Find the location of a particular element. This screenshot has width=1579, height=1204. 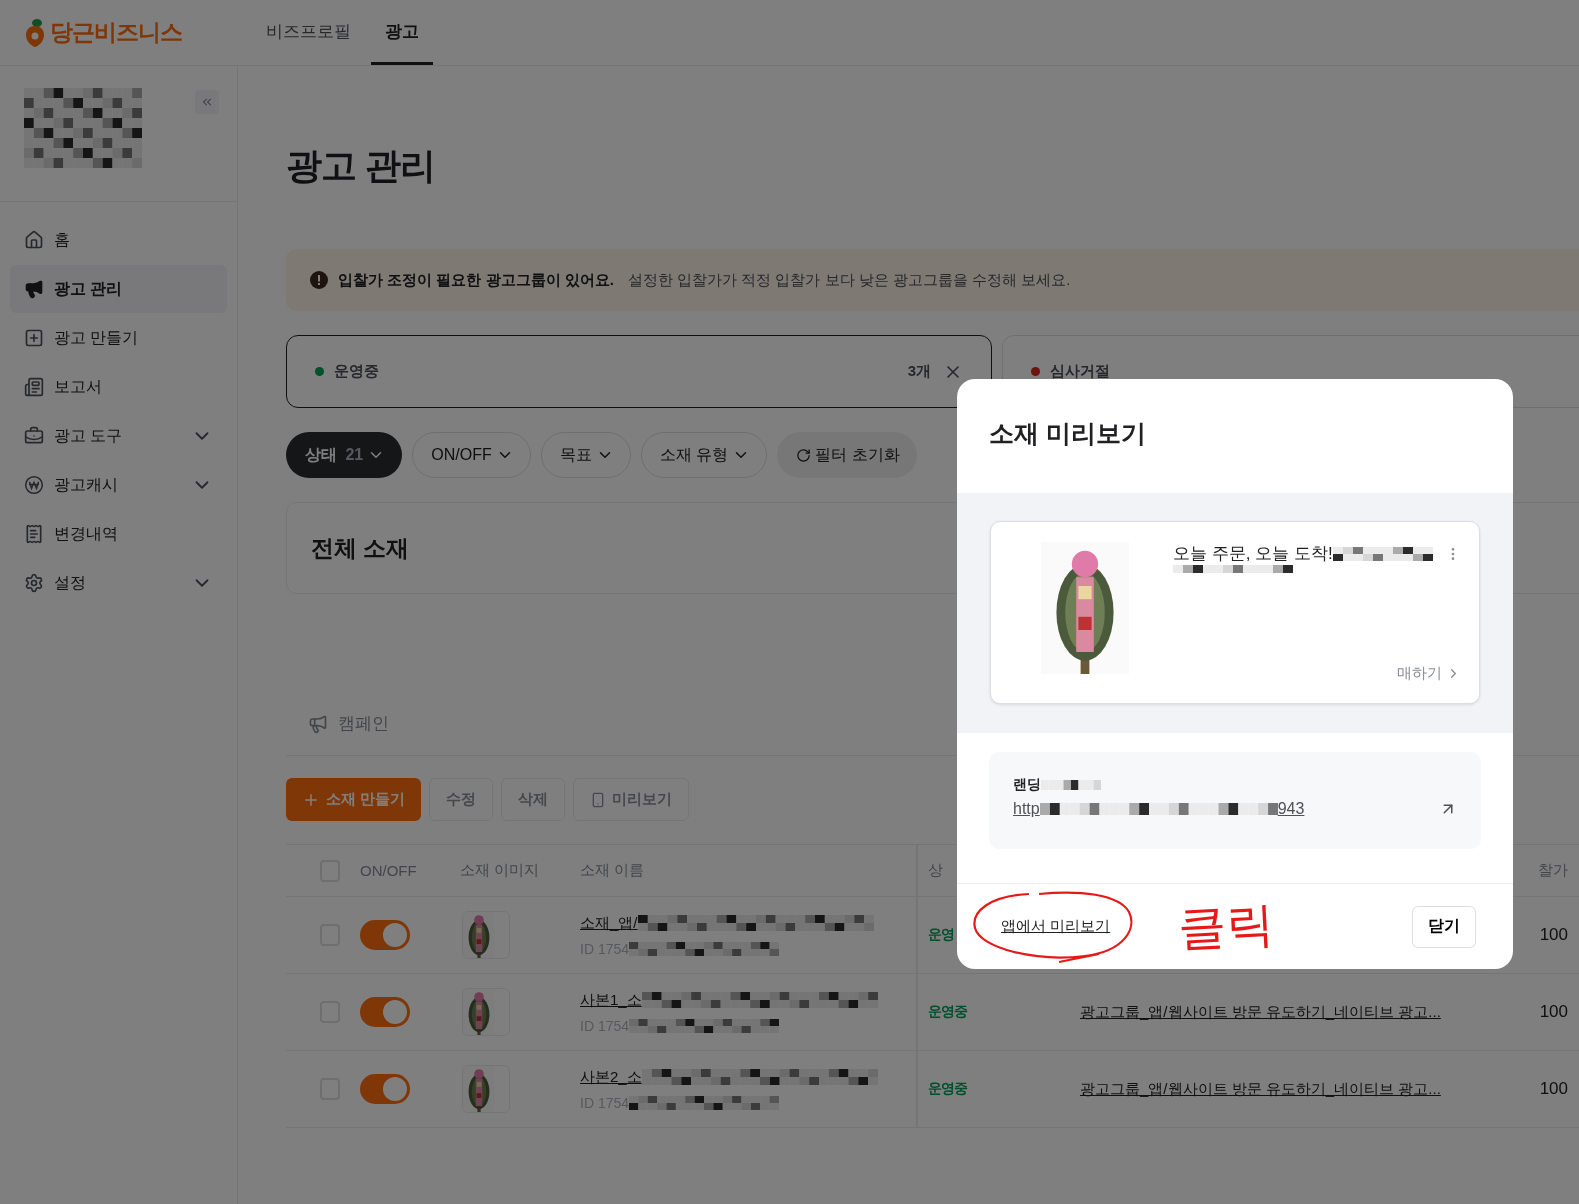

creative-name-link: 사본1_소 is located at coordinates (611, 1000).